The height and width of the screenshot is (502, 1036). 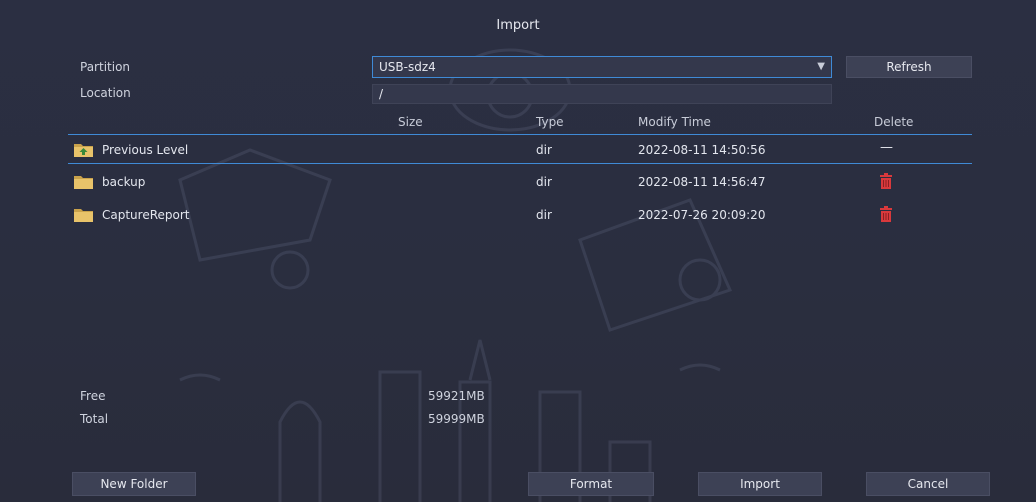 I want to click on partition-value: USB-sdz4, so click(x=407, y=67).